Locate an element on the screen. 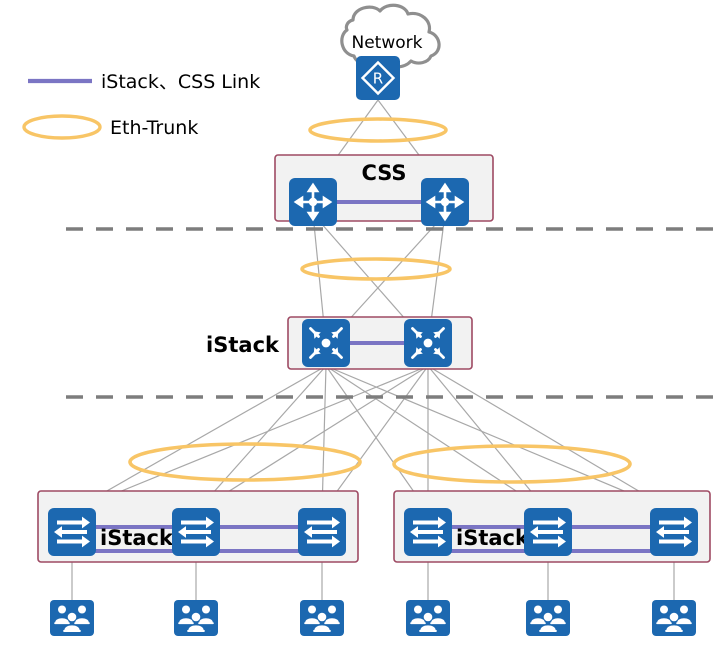 The image size is (725, 667). tier-label-access-left-istack: iStack is located at coordinates (137, 538).